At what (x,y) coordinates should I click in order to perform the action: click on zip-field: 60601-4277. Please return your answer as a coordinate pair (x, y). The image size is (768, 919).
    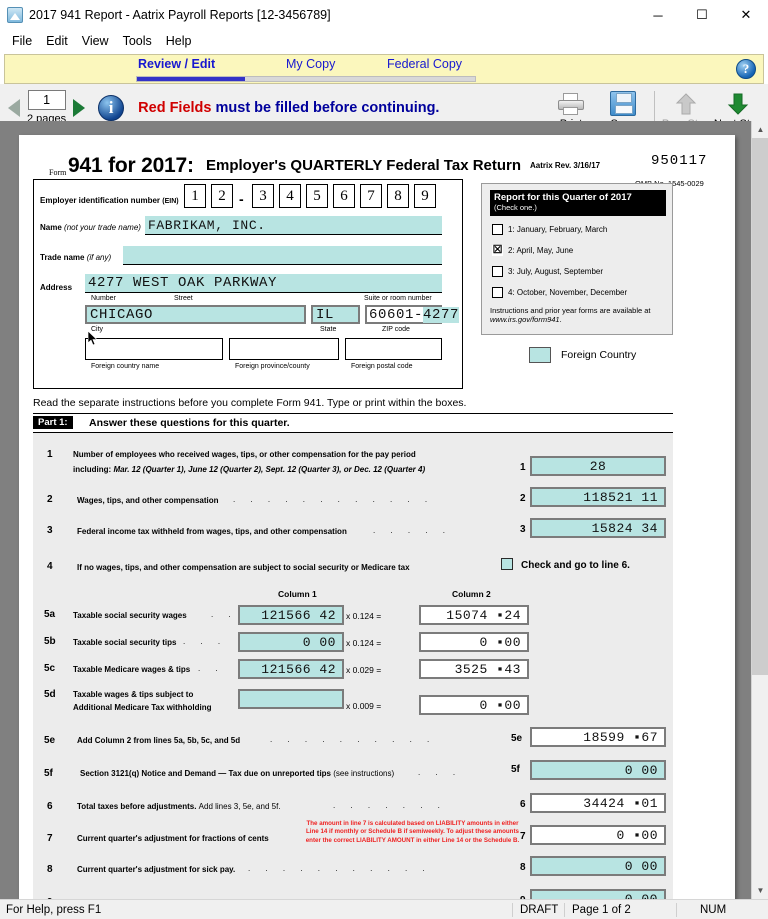
    Looking at the image, I should click on (412, 314).